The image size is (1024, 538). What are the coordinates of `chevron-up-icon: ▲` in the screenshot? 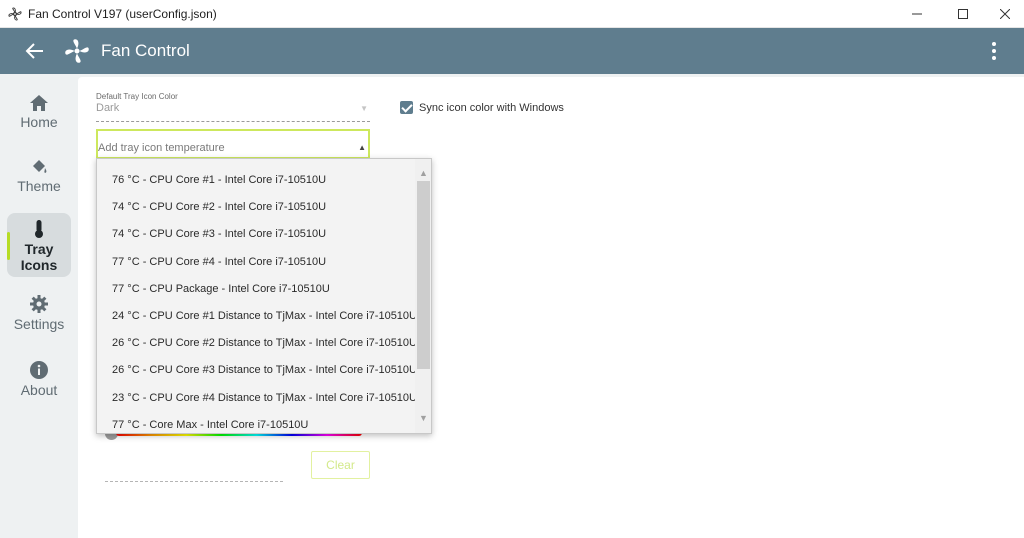 It's located at (362, 147).